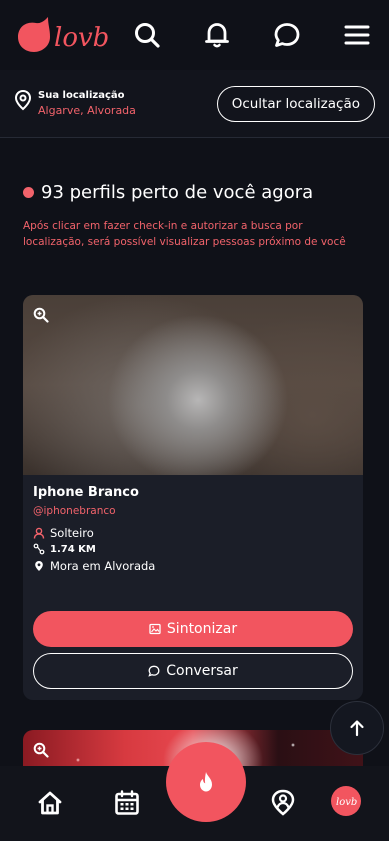 The height and width of the screenshot is (841, 389). What do you see at coordinates (39, 549) in the screenshot?
I see `route-icon` at bounding box center [39, 549].